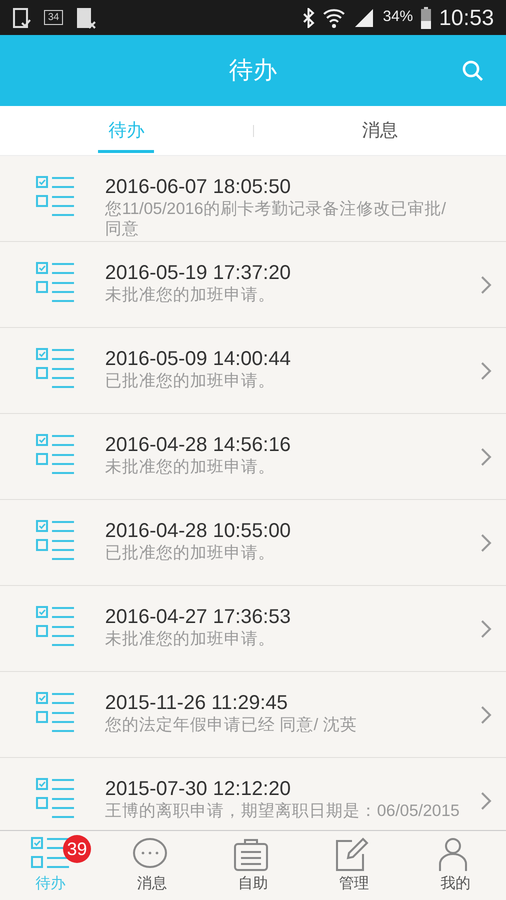  What do you see at coordinates (276, 219) in the screenshot?
I see `item-text: 您11/05/2016的刷卡考勤记录备注修改已审批/同意` at bounding box center [276, 219].